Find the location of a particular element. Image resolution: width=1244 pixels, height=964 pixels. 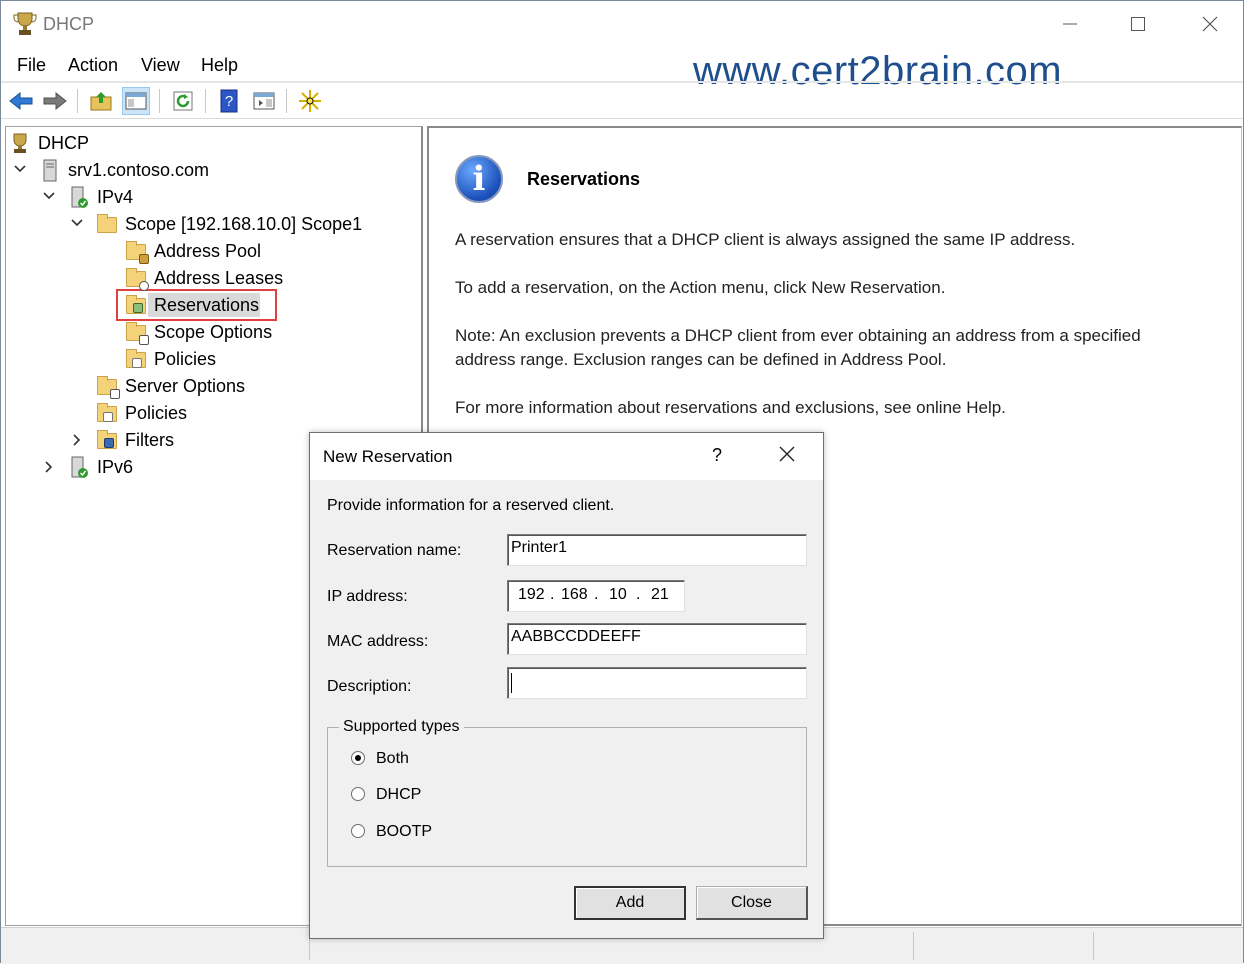

tree-label: IPv4 is located at coordinates (115, 196).